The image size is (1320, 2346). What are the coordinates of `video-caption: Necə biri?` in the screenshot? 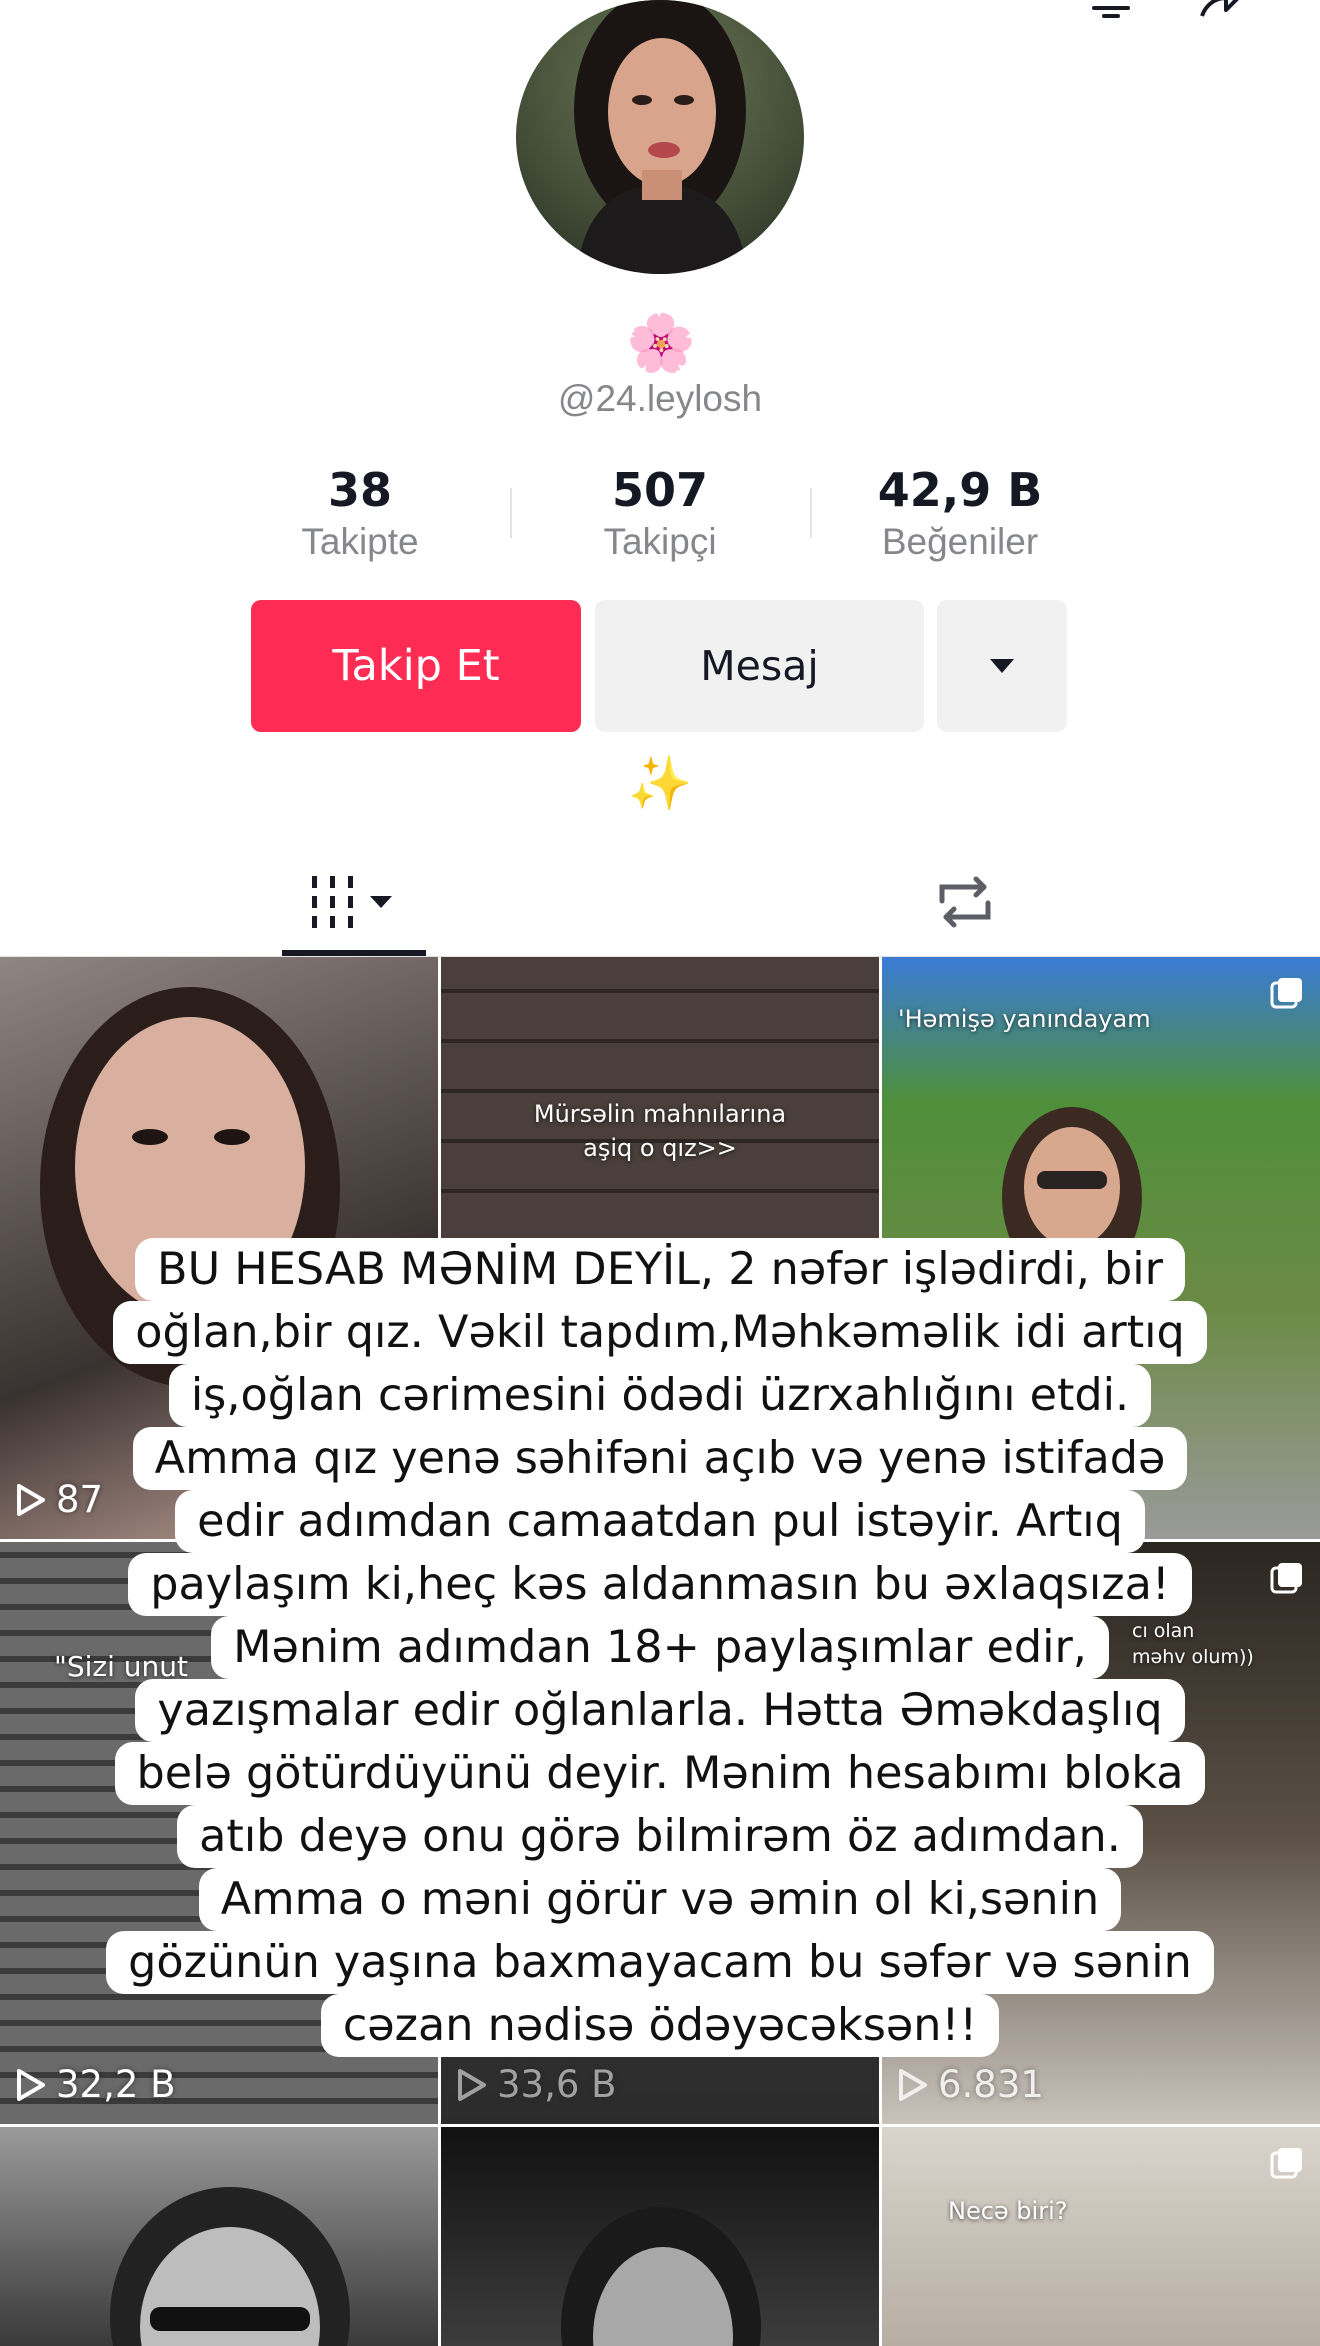 It's located at (1008, 2211).